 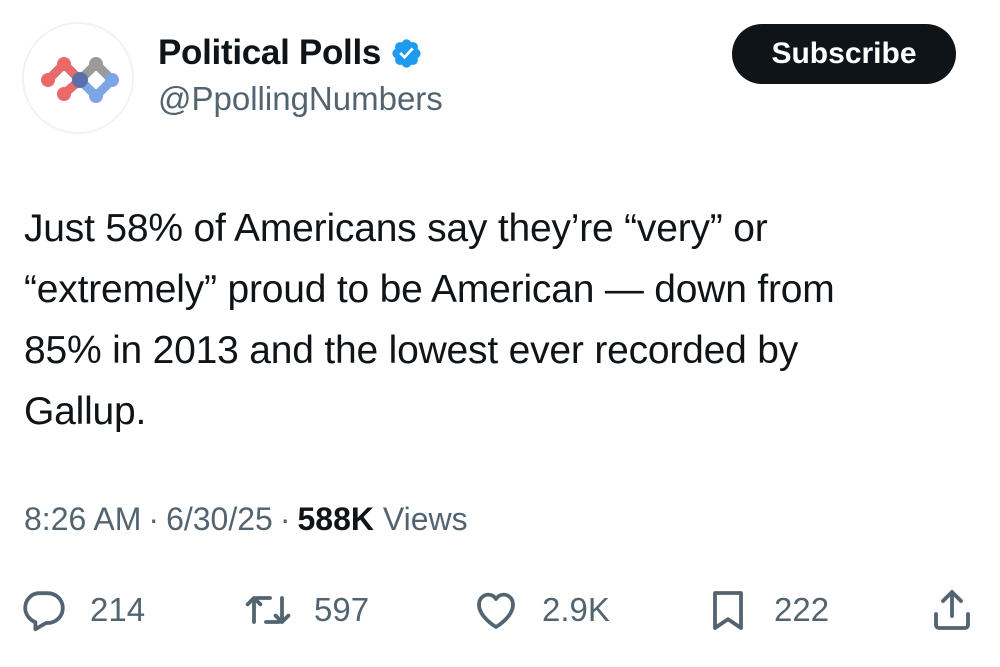 I want to click on share-icon, so click(x=952, y=610).